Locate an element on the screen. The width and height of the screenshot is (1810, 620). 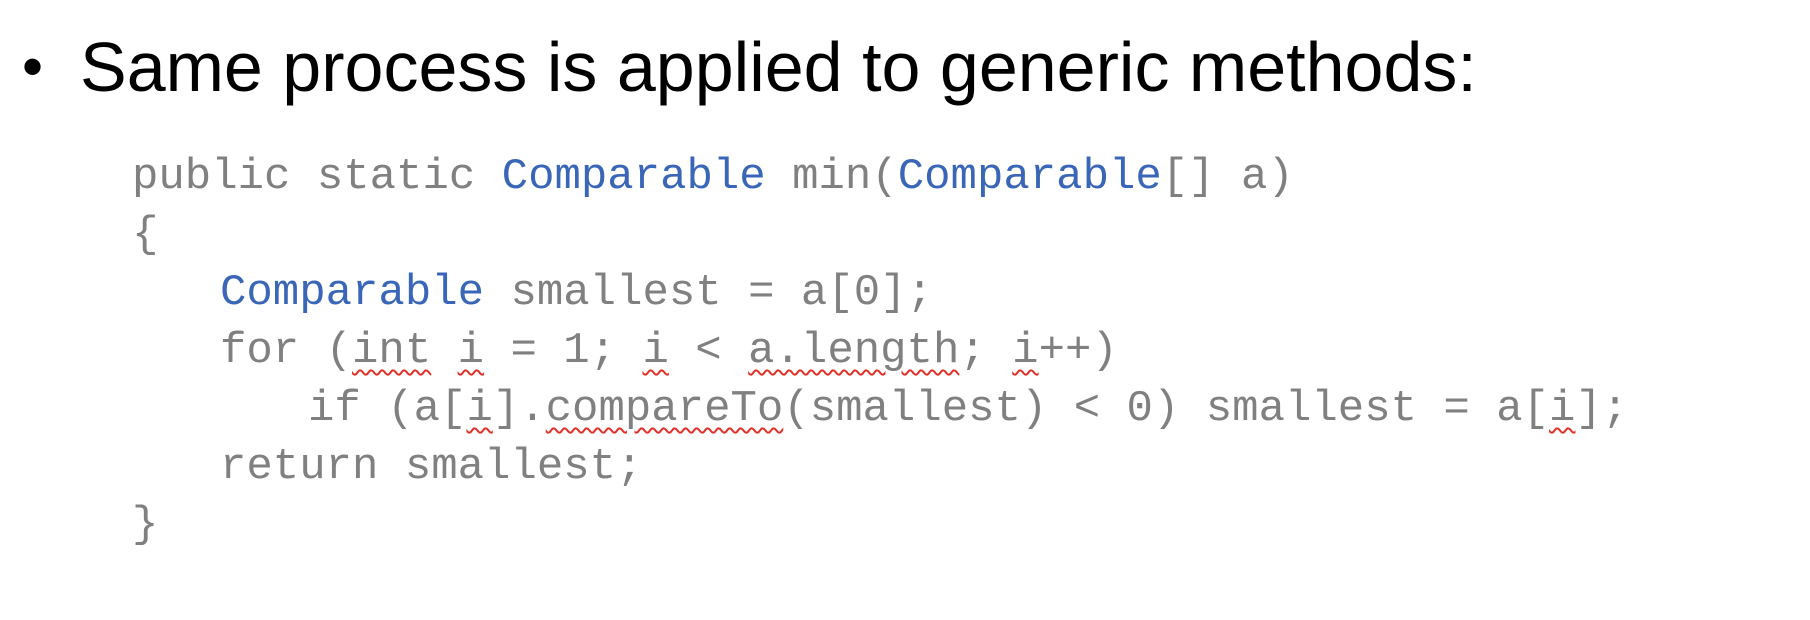
code-token: return smallest; is located at coordinates (431, 467).